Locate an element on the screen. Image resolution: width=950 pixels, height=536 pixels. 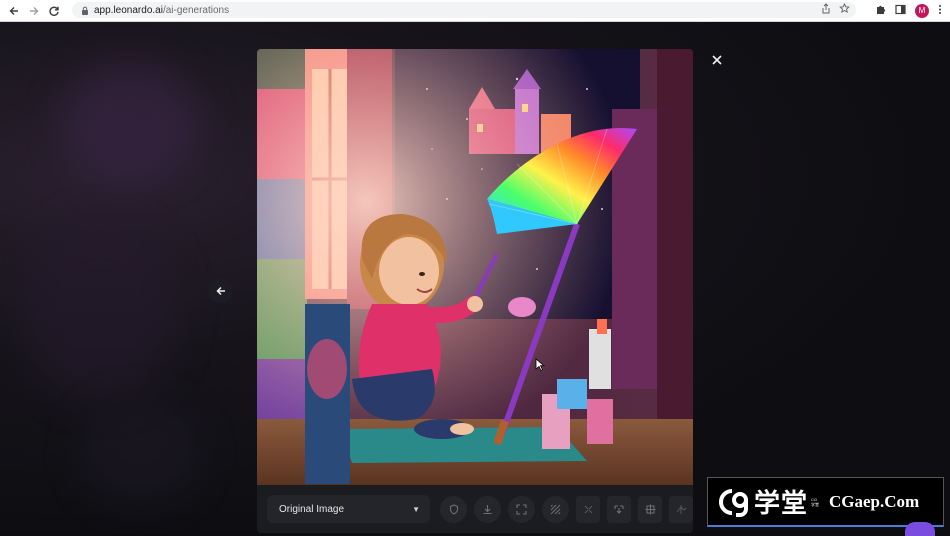
upscale-icon is located at coordinates (619, 509).